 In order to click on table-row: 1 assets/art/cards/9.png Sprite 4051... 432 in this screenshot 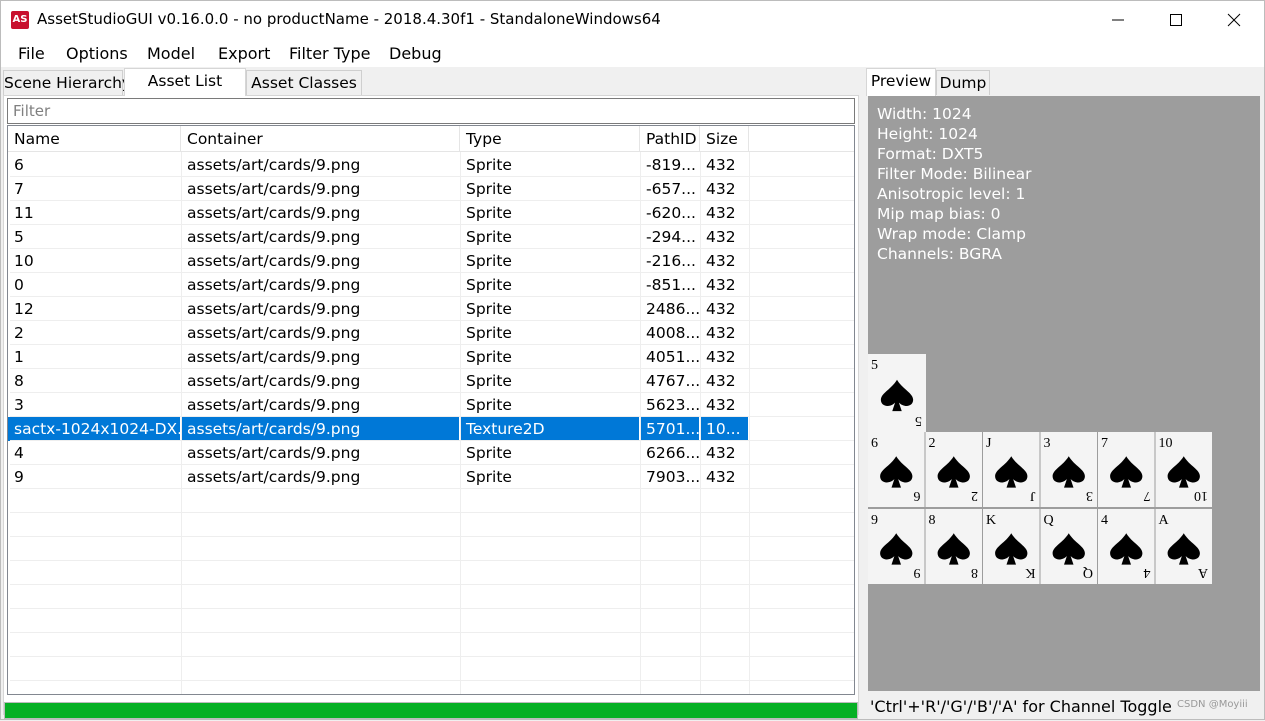, I will do `click(432, 357)`.